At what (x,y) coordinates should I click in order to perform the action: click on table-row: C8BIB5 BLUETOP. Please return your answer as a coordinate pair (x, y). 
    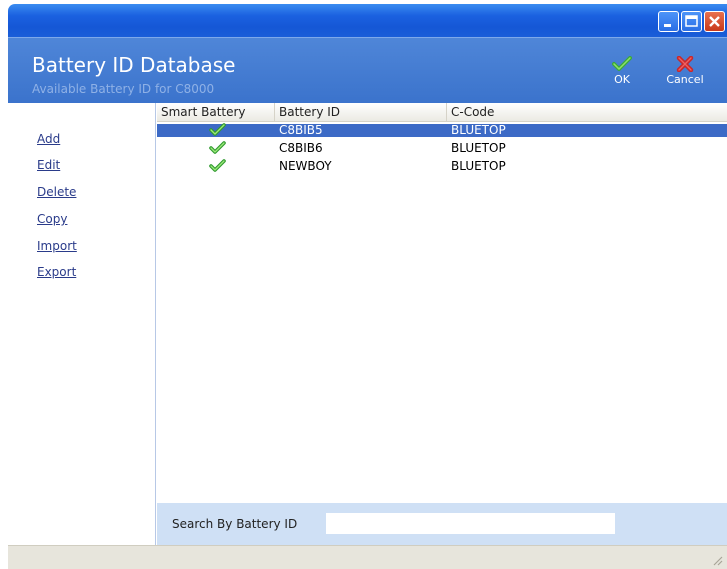
    Looking at the image, I should click on (442, 130).